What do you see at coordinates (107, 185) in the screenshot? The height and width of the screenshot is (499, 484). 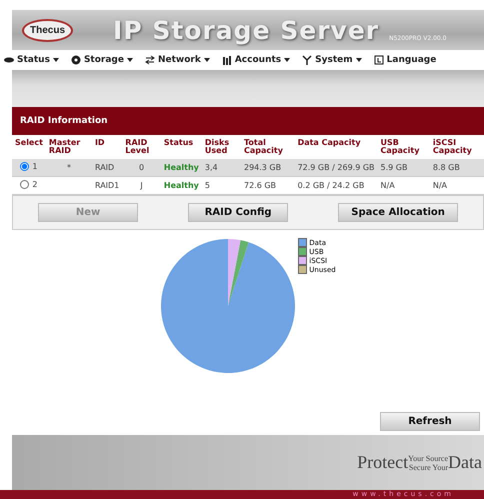 I see `table-cell: RAID1` at bounding box center [107, 185].